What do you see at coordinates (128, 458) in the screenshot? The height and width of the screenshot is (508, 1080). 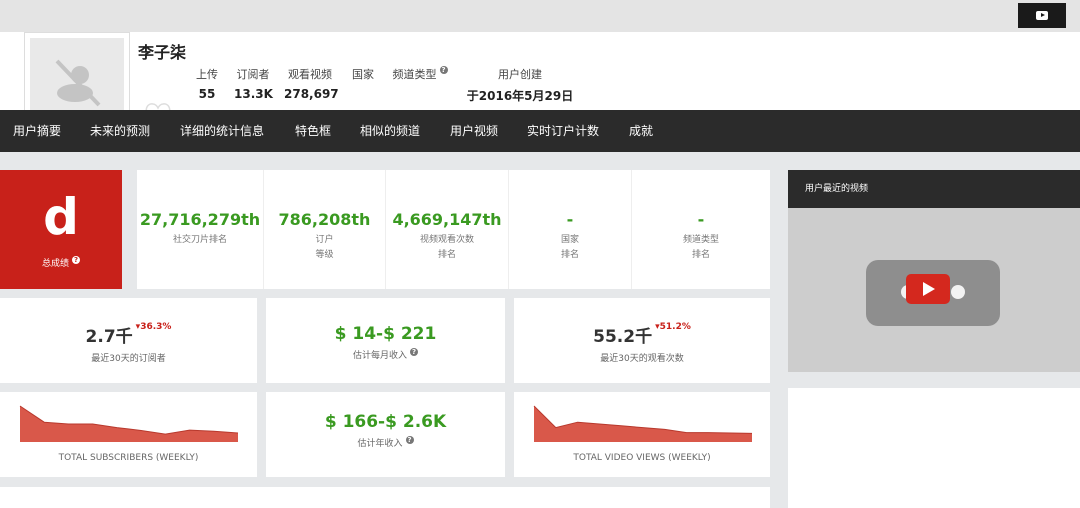 I see `subscribers-chart-label: TOTAL SUBSCRIBERS (WEEKLY)` at bounding box center [128, 458].